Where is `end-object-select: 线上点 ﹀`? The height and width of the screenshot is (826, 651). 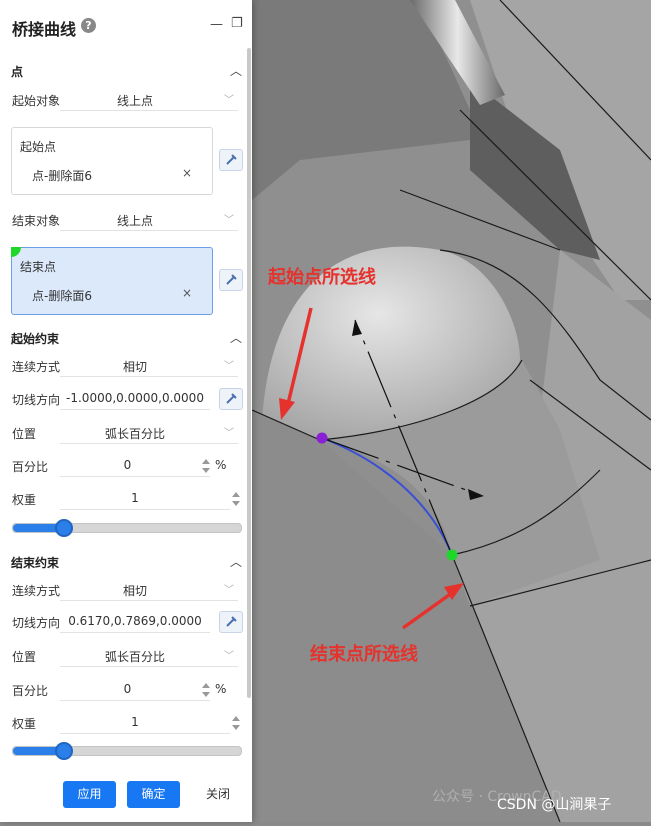
end-object-select: 线上点 ﹀ is located at coordinates (149, 220).